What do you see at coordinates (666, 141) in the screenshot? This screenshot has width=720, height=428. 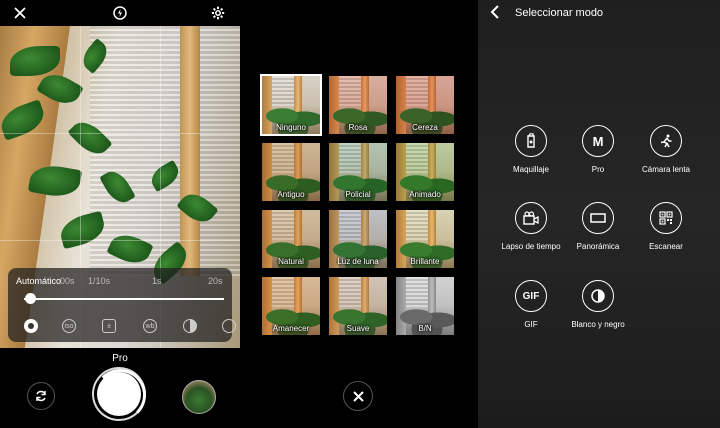 I see `slow-motion-icon` at bounding box center [666, 141].